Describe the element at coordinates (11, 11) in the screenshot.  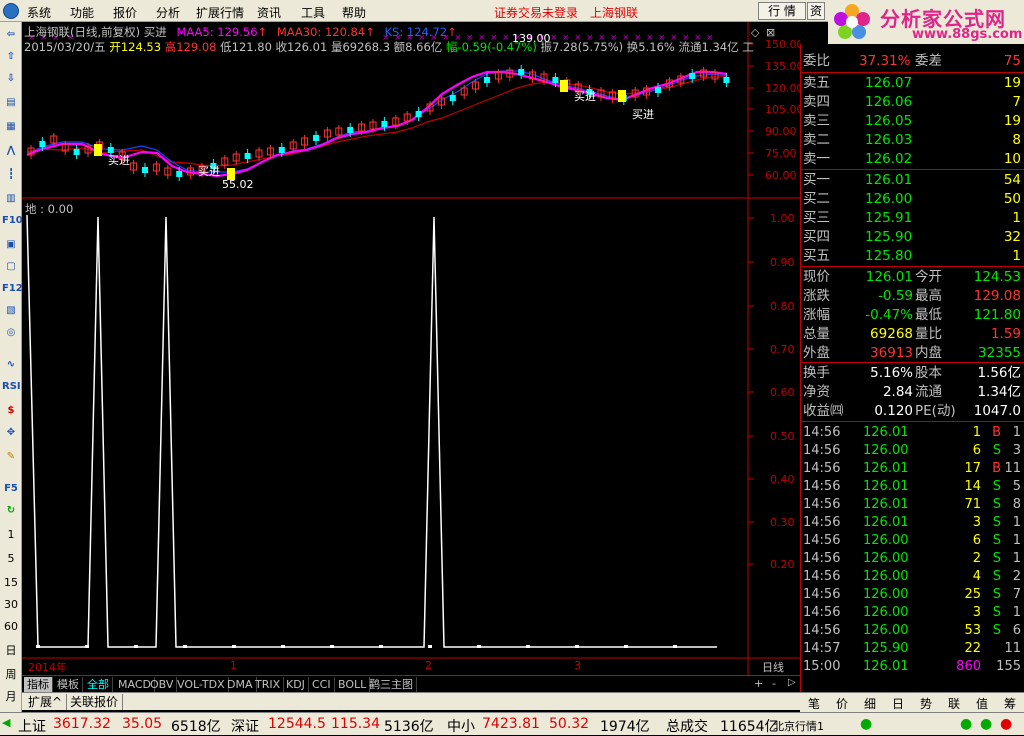
I see `app-logo-icon` at that location.